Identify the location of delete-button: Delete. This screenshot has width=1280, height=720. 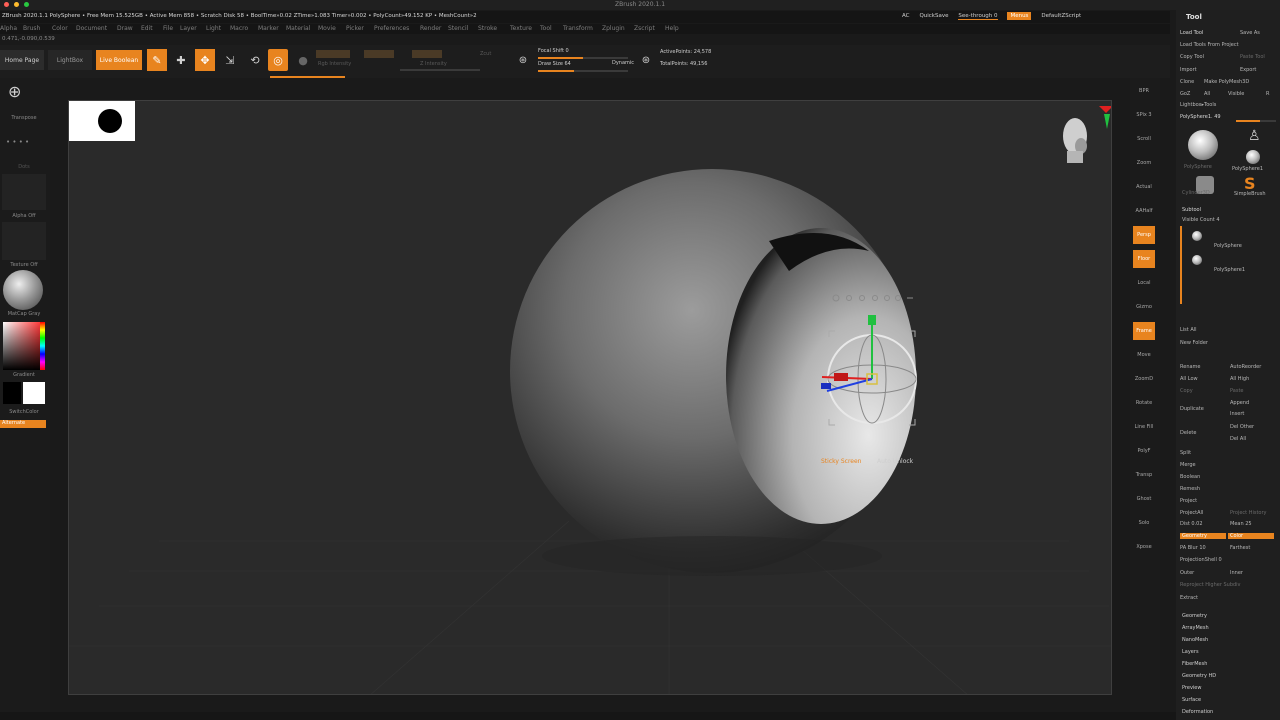
(1188, 433).